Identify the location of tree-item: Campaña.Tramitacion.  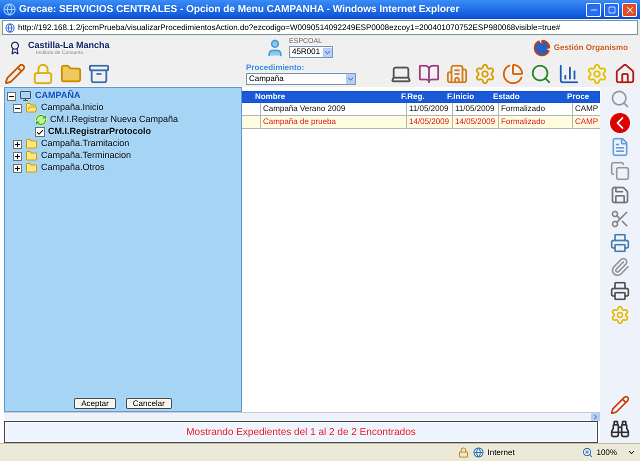
(85, 144).